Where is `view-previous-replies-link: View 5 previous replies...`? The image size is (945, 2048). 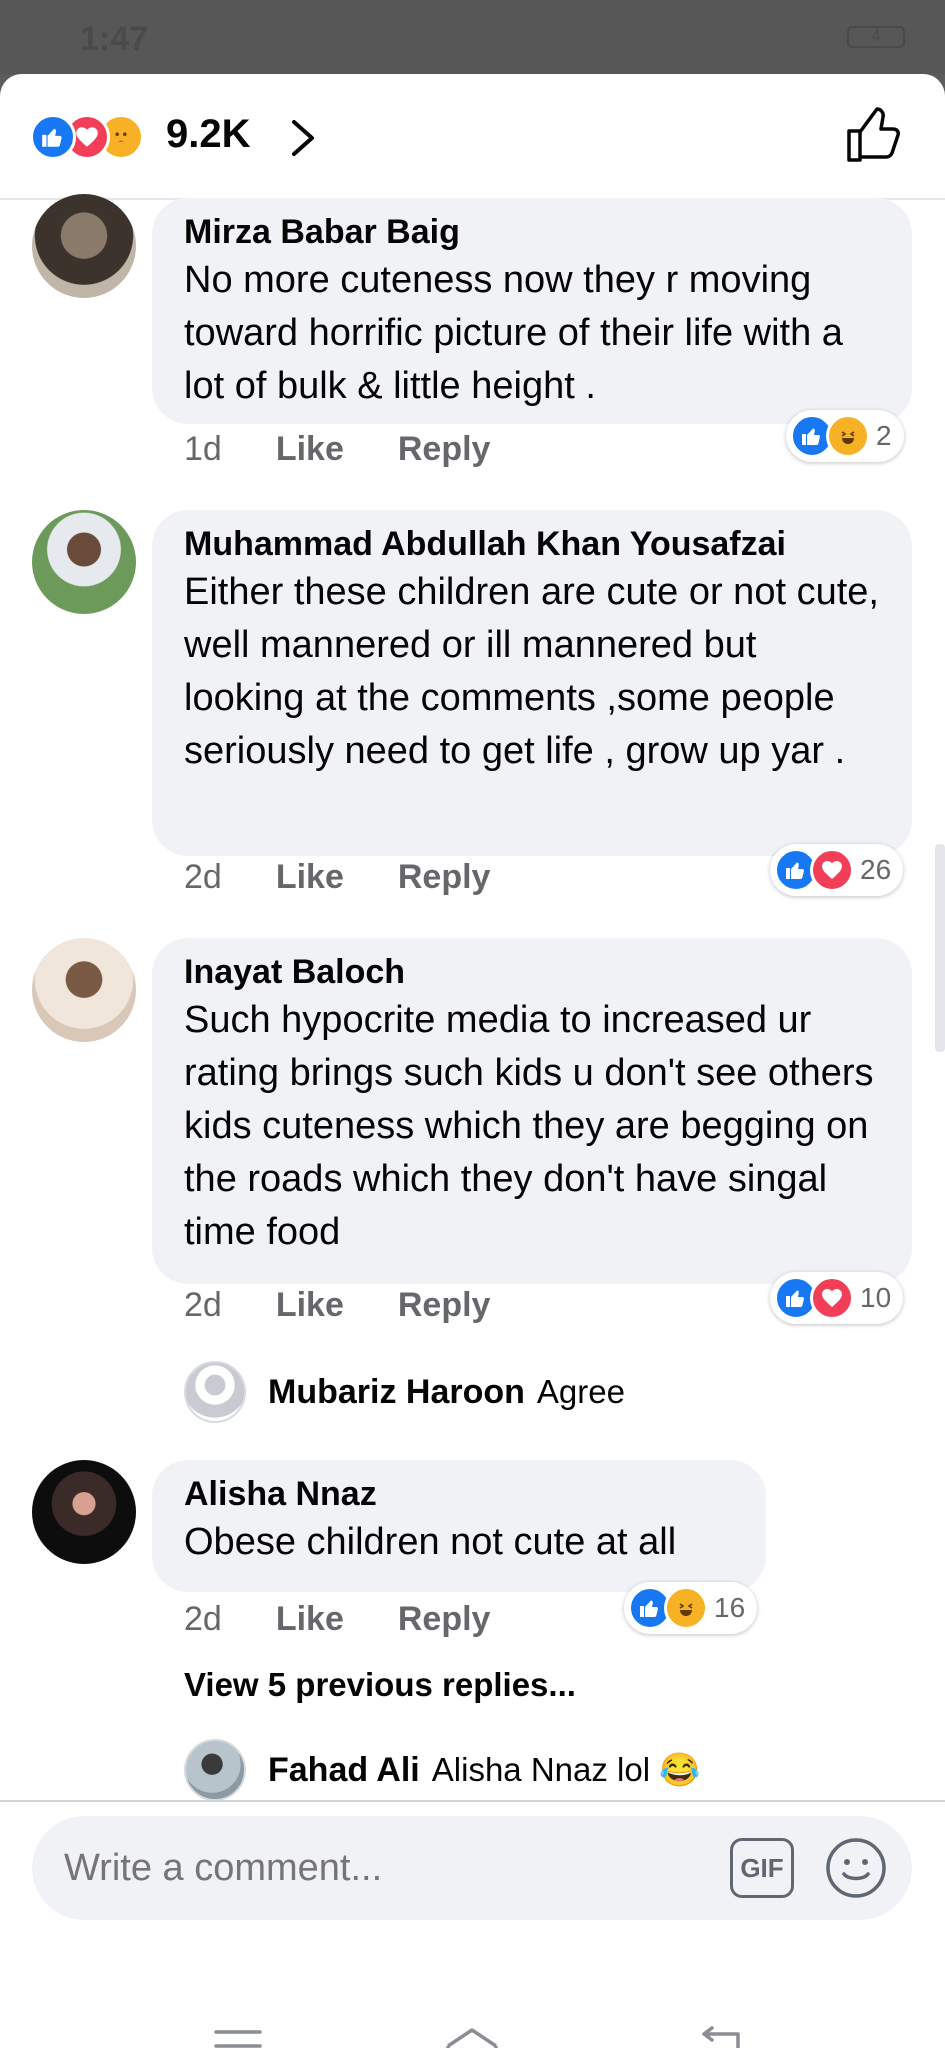
view-previous-replies-link: View 5 previous replies... is located at coordinates (380, 1685).